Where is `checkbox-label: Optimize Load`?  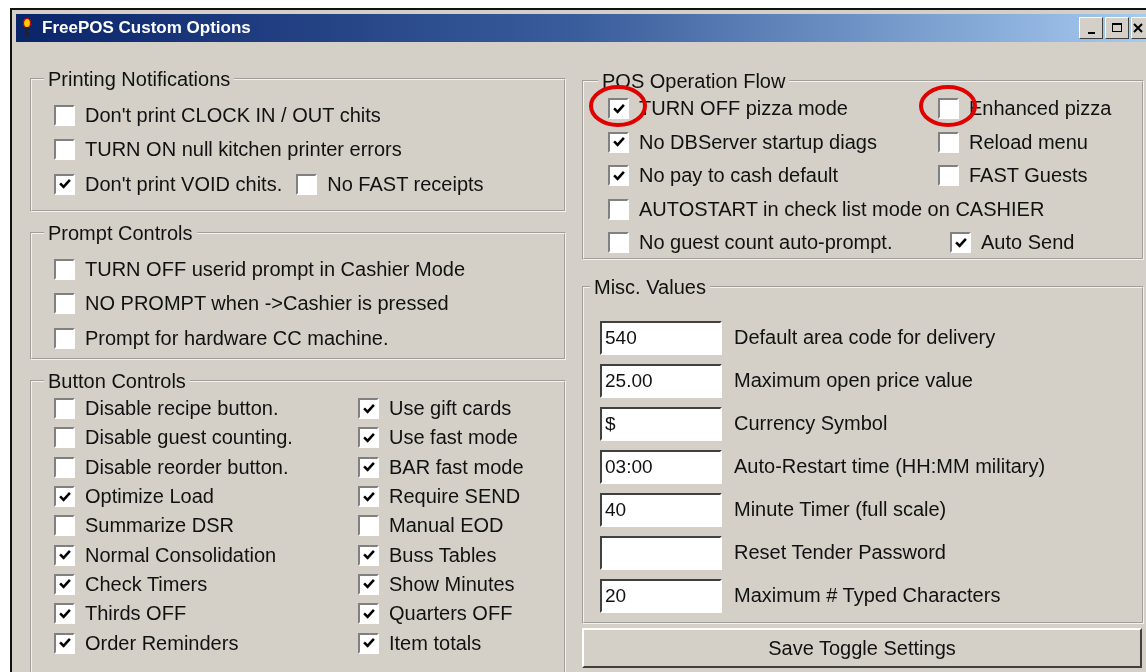 checkbox-label: Optimize Load is located at coordinates (149, 497).